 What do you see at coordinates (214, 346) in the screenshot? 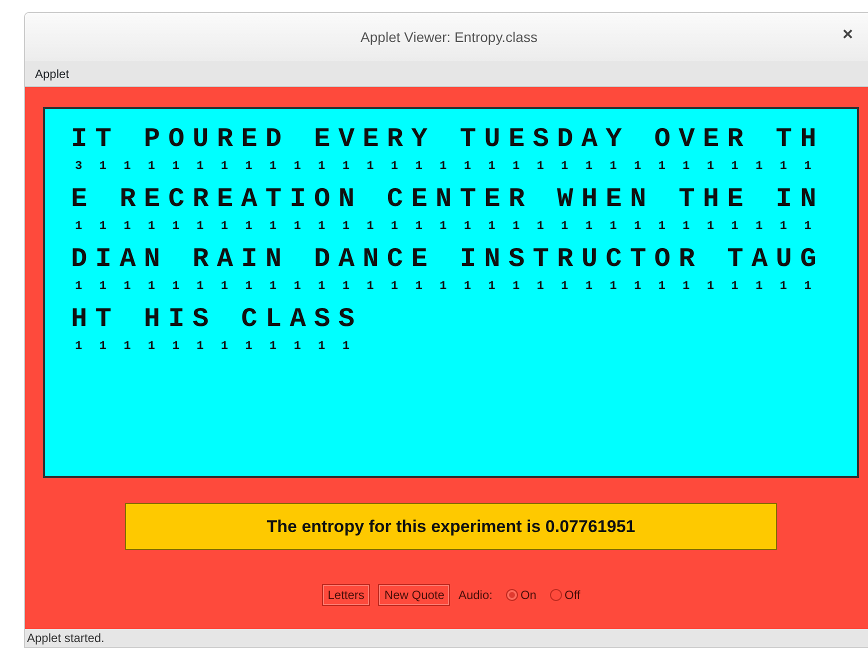
I see `letter-counts: 1 1 1 1 1 1 1 1 1 1 1 1` at bounding box center [214, 346].